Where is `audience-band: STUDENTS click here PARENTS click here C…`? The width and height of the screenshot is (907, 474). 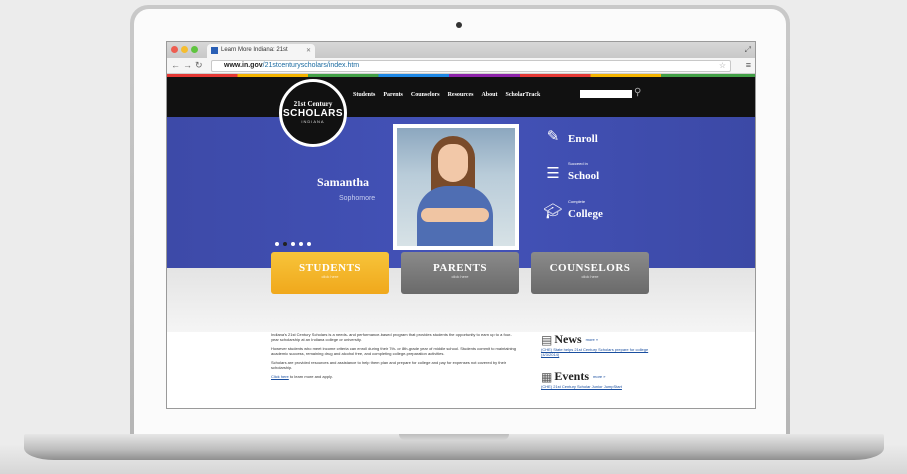 audience-band: STUDENTS click here PARENTS click here C… is located at coordinates (461, 292).